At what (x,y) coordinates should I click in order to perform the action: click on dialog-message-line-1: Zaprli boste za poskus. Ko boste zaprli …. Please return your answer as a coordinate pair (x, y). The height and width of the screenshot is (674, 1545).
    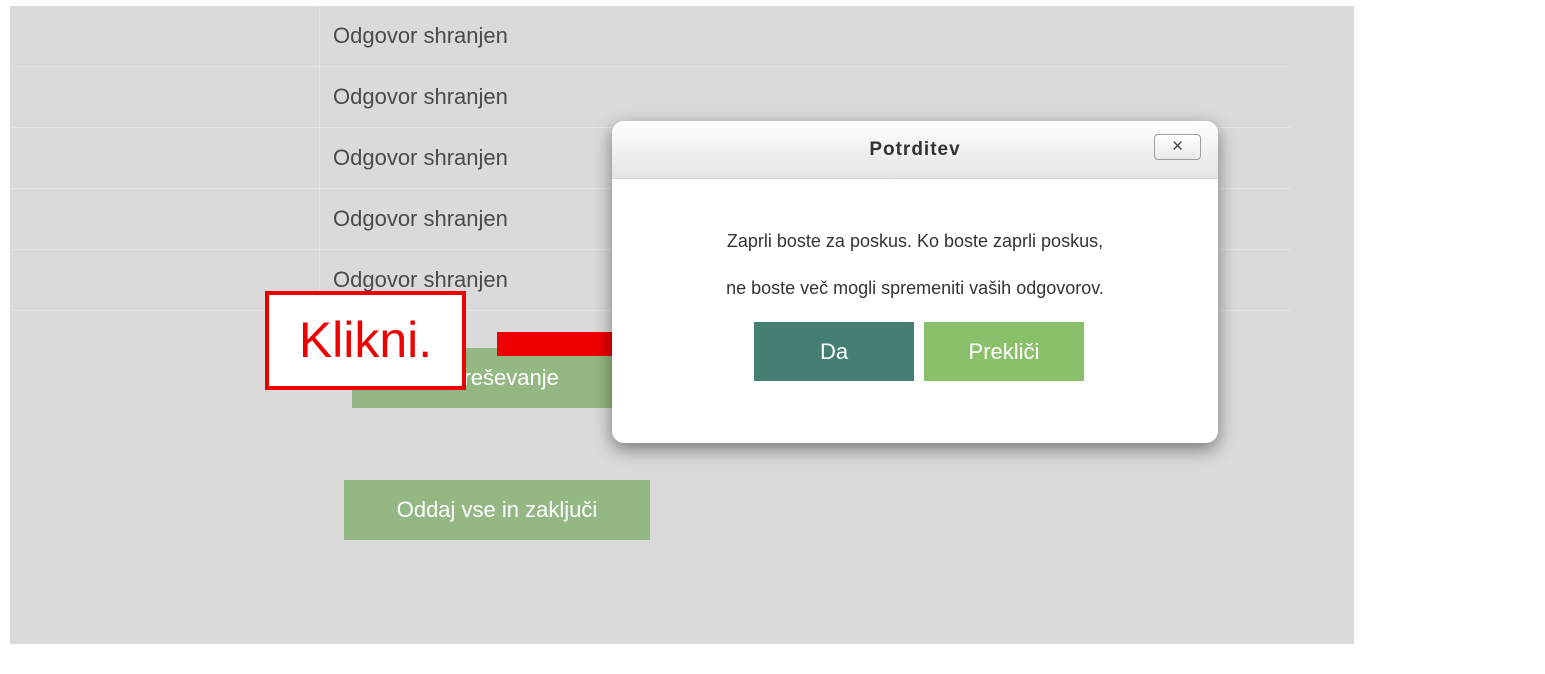
    Looking at the image, I should click on (915, 241).